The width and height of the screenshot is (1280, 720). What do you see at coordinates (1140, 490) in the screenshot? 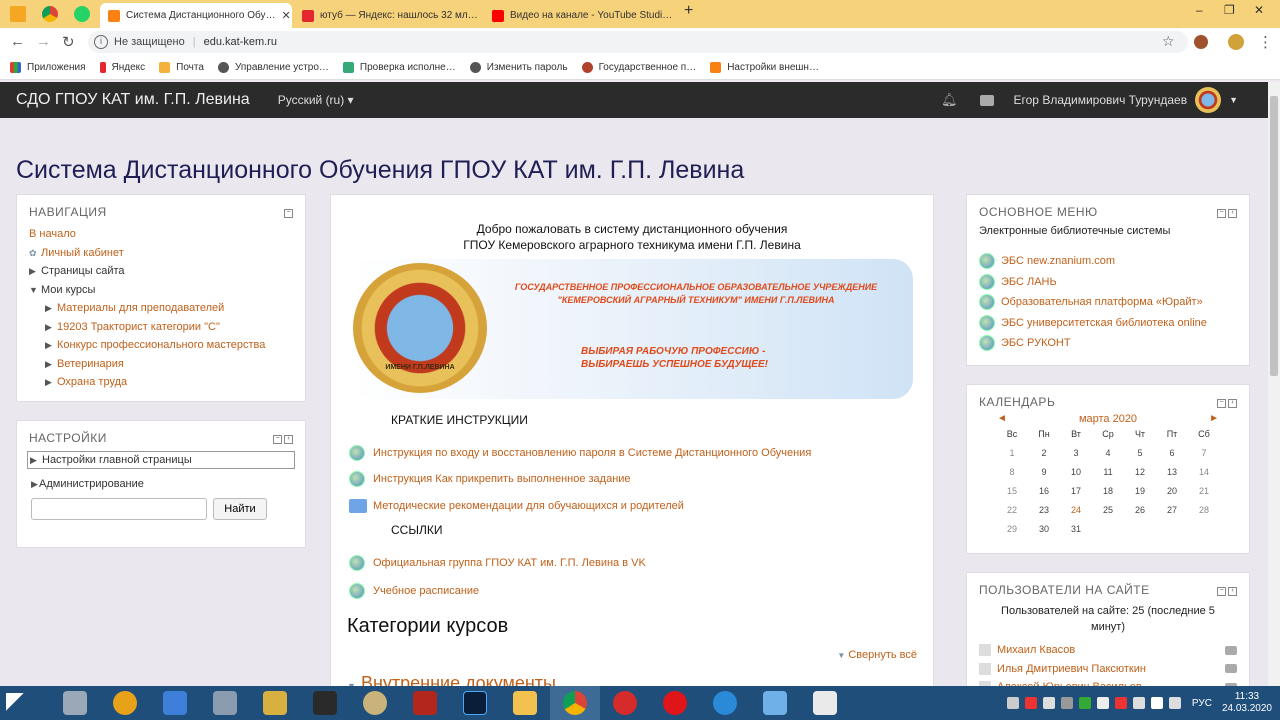
I see `calendar-day: 19` at bounding box center [1140, 490].